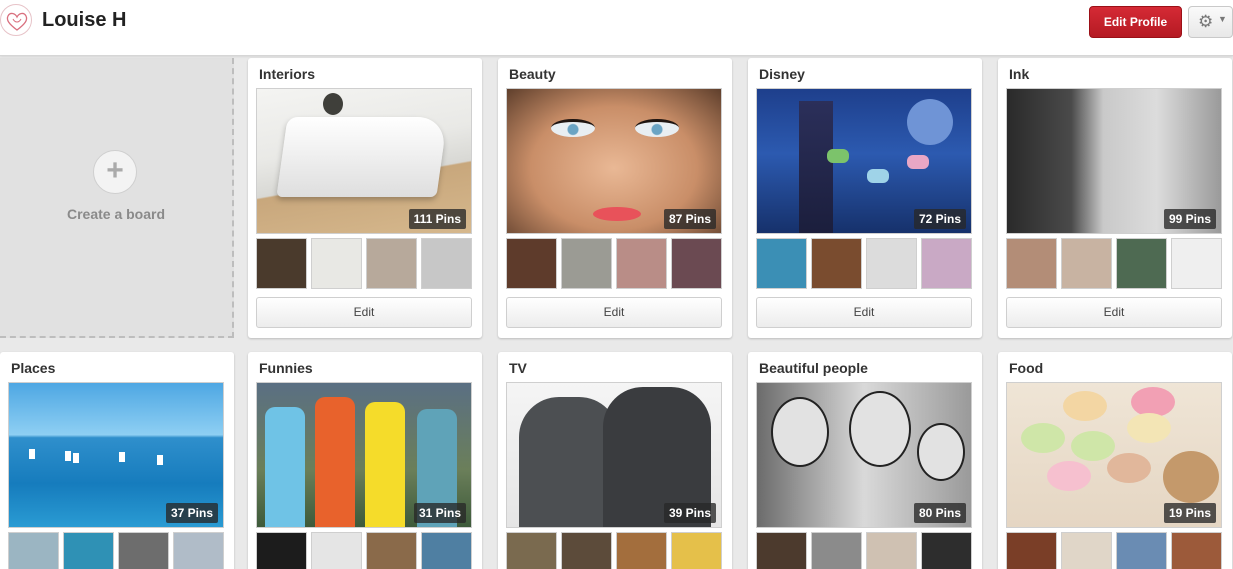  I want to click on board-card: Disney 72 Pins Edit, so click(865, 198).